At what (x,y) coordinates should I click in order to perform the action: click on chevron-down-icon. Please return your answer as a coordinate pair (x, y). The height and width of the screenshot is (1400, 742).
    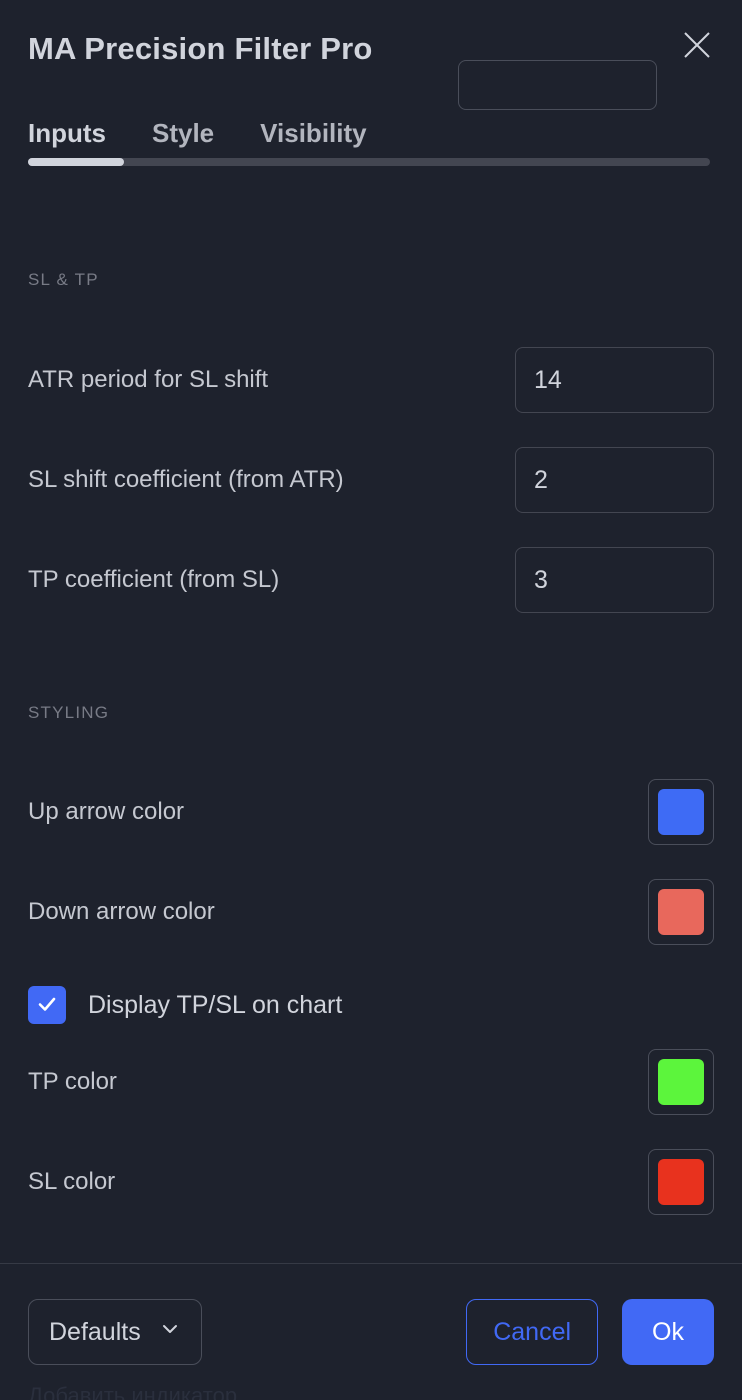
    Looking at the image, I should click on (170, 1332).